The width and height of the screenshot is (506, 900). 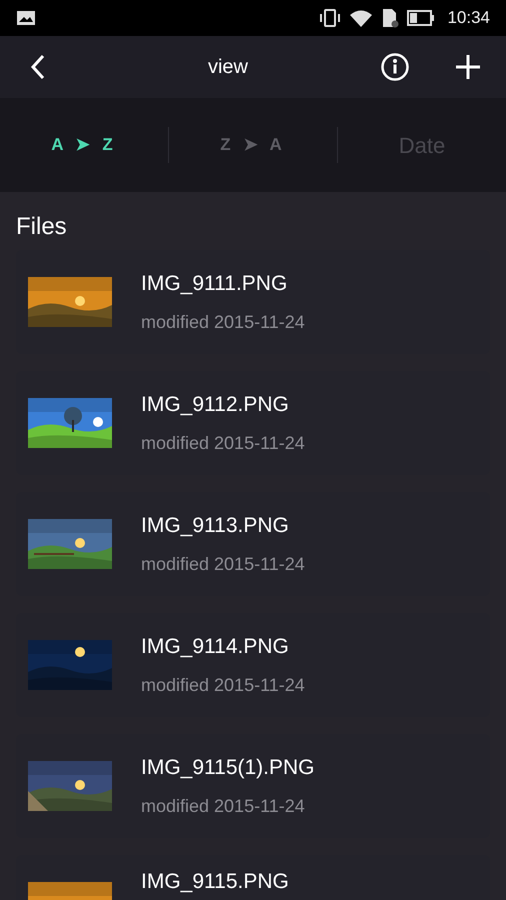 I want to click on file-name: IMG_9115.PNG, so click(x=215, y=882).